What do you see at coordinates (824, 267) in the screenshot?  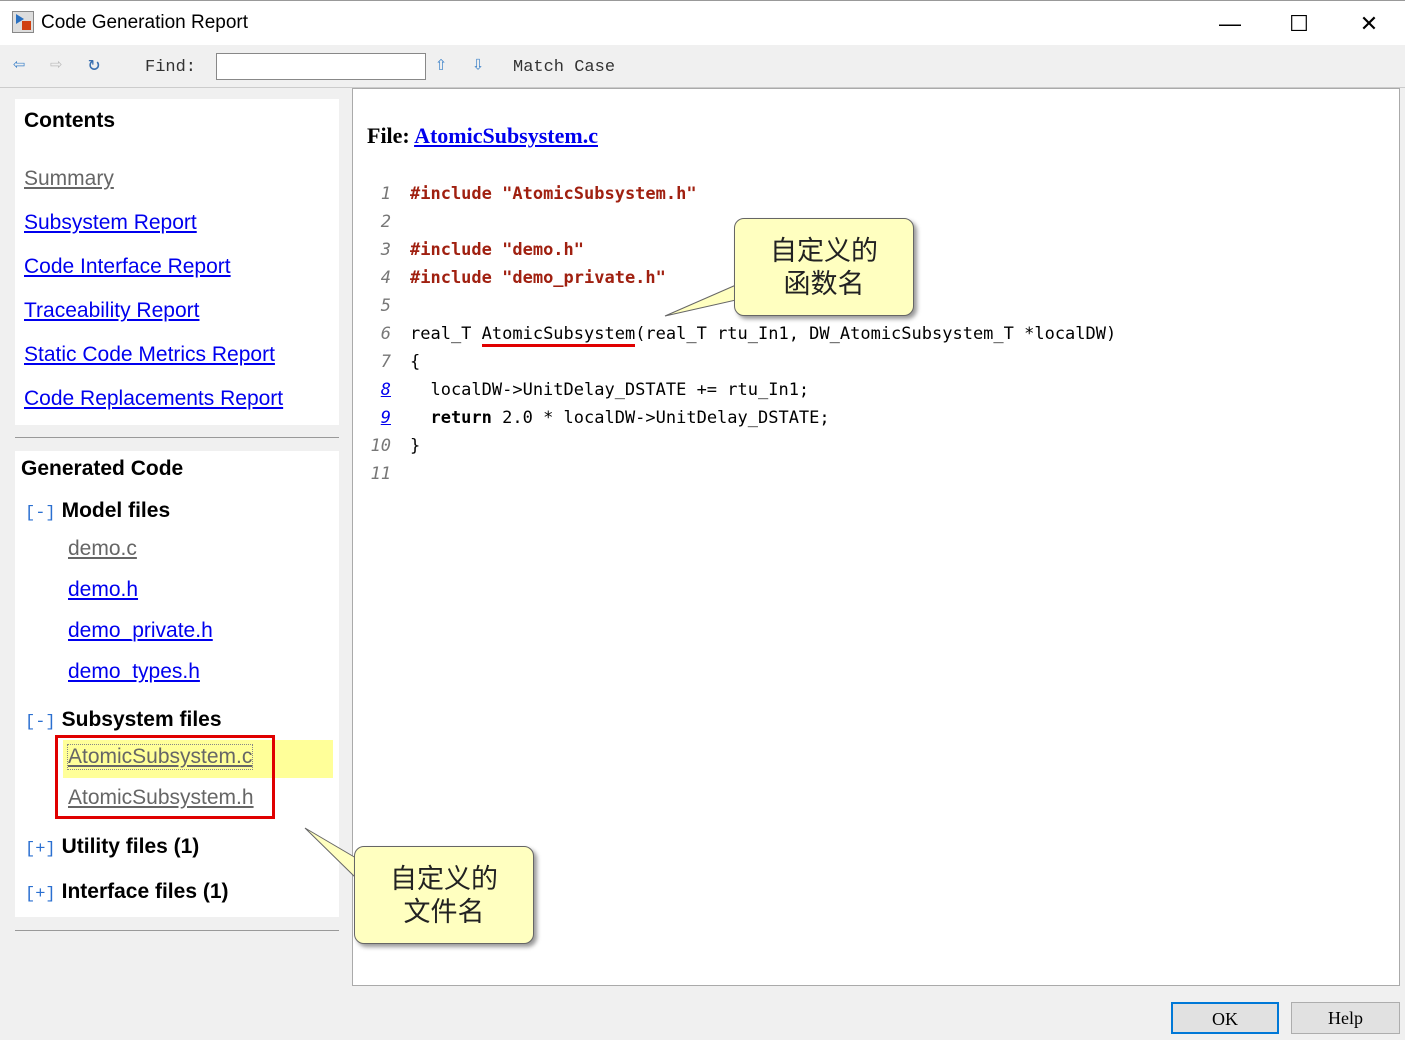 I see `annotation-function-name: 自定义的 函数名` at bounding box center [824, 267].